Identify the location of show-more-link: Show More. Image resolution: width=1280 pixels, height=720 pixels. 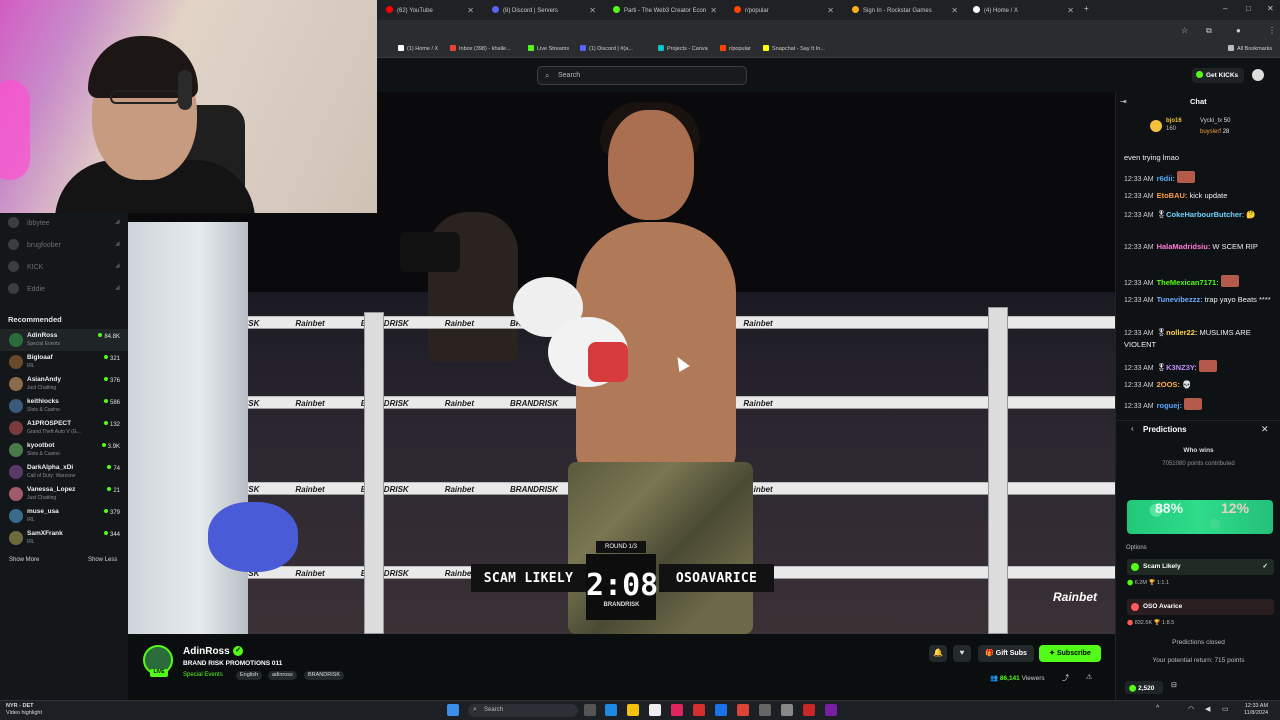
(24, 560).